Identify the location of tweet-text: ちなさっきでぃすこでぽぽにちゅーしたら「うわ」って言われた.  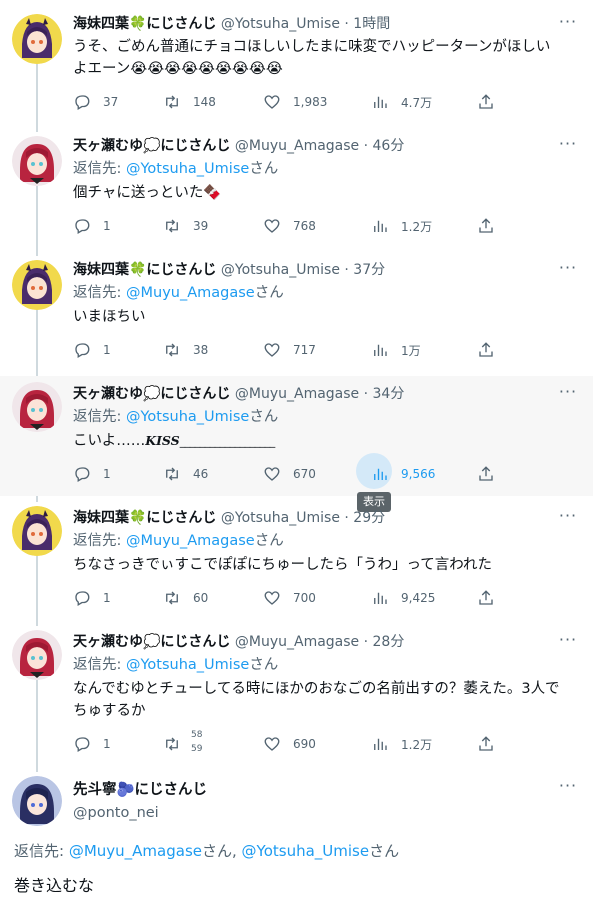
(283, 565).